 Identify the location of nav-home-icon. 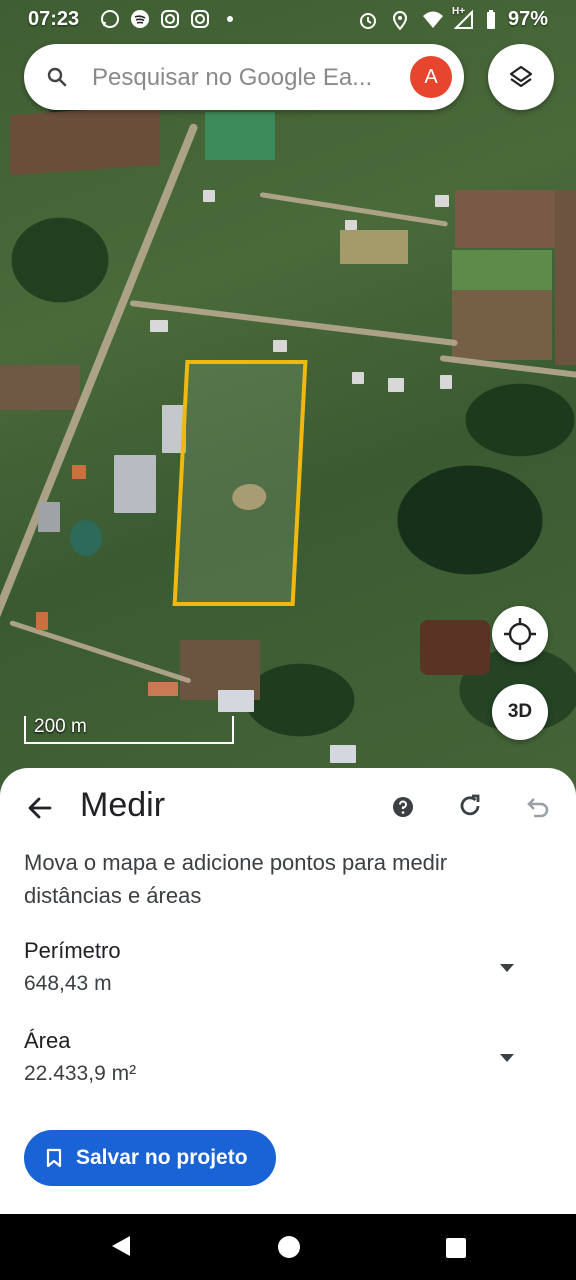
(289, 1247).